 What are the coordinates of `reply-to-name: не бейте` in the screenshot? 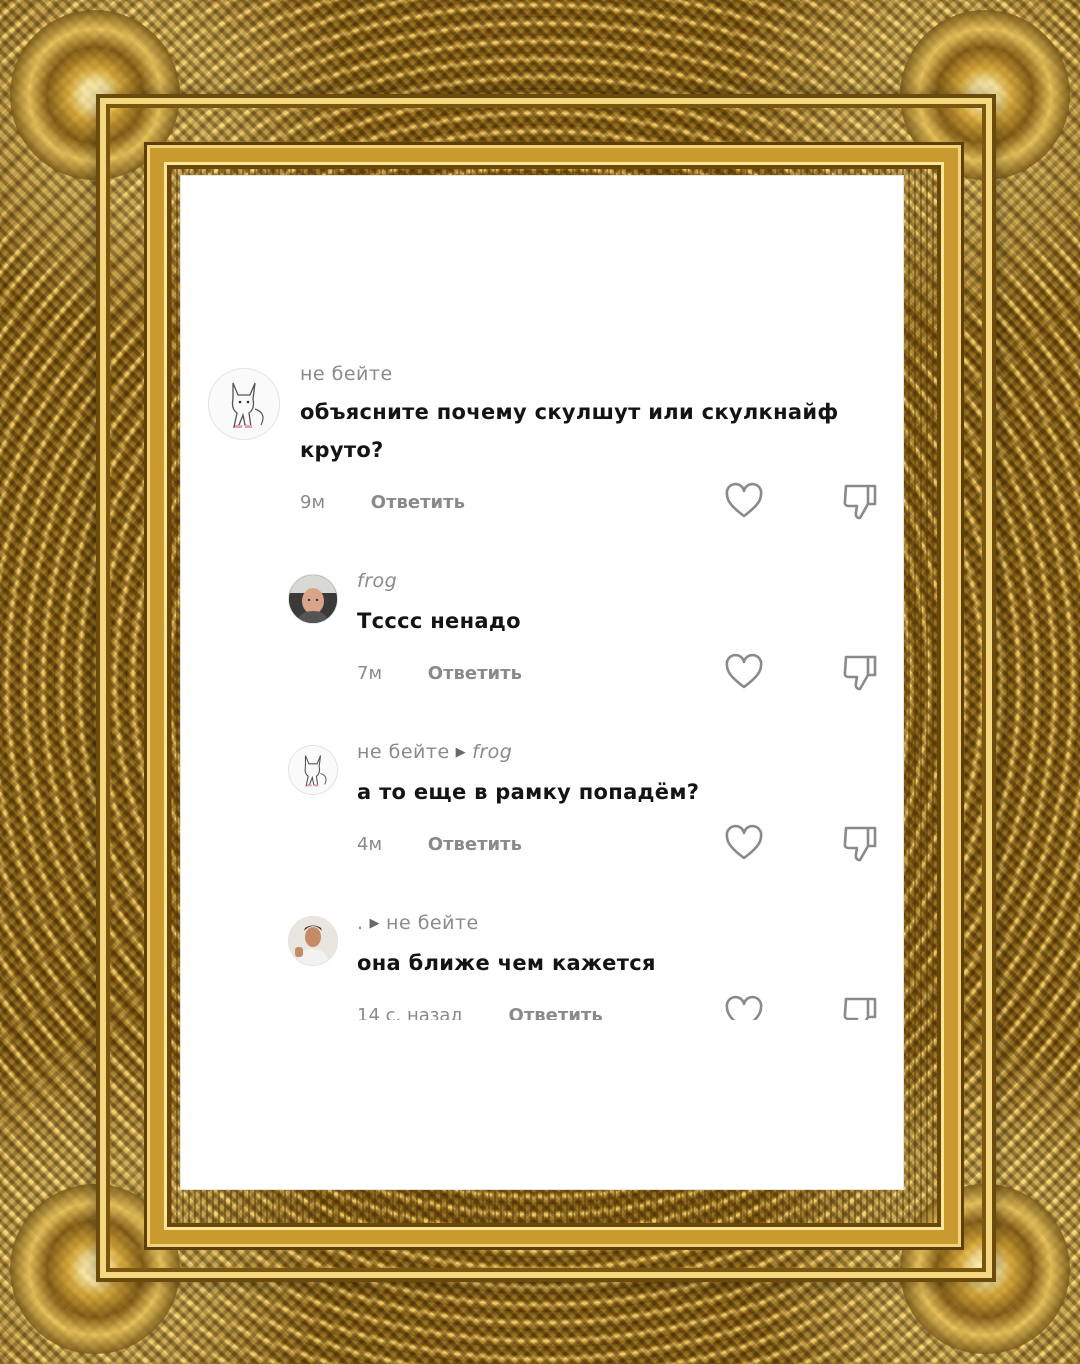 It's located at (432, 923).